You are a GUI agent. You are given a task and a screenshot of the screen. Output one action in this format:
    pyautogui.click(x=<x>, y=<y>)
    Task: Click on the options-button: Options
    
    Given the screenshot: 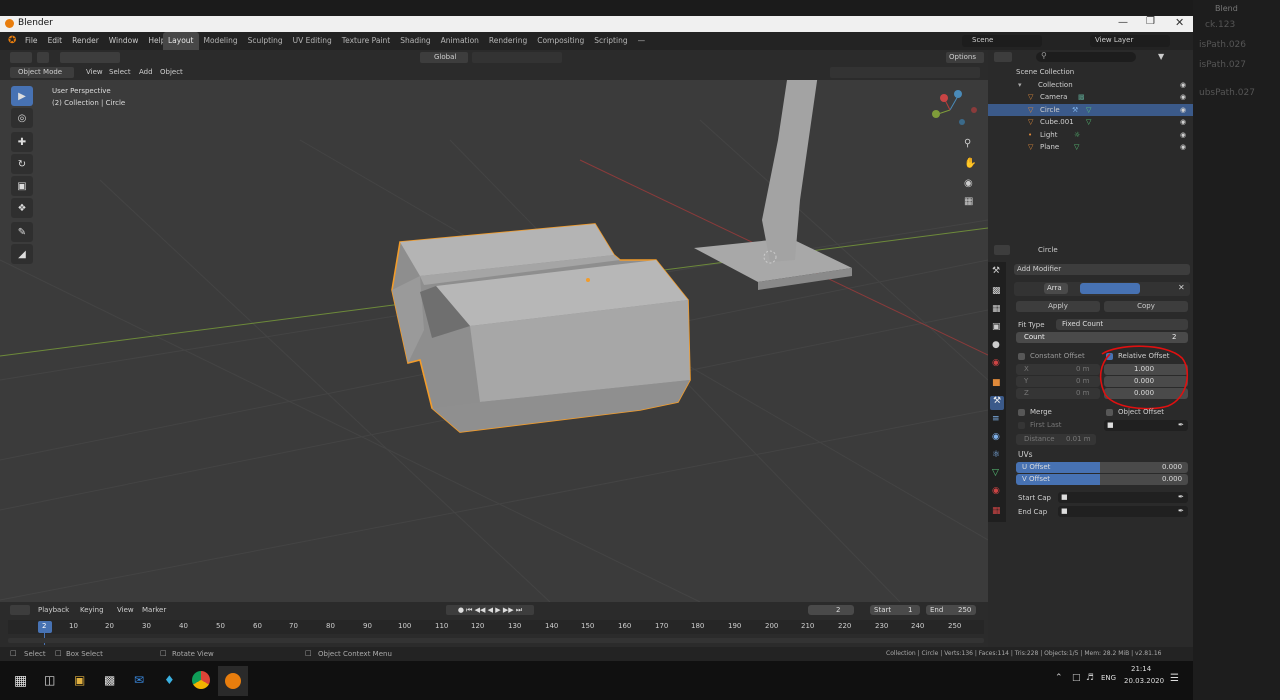 What is the action you would take?
    pyautogui.click(x=965, y=57)
    